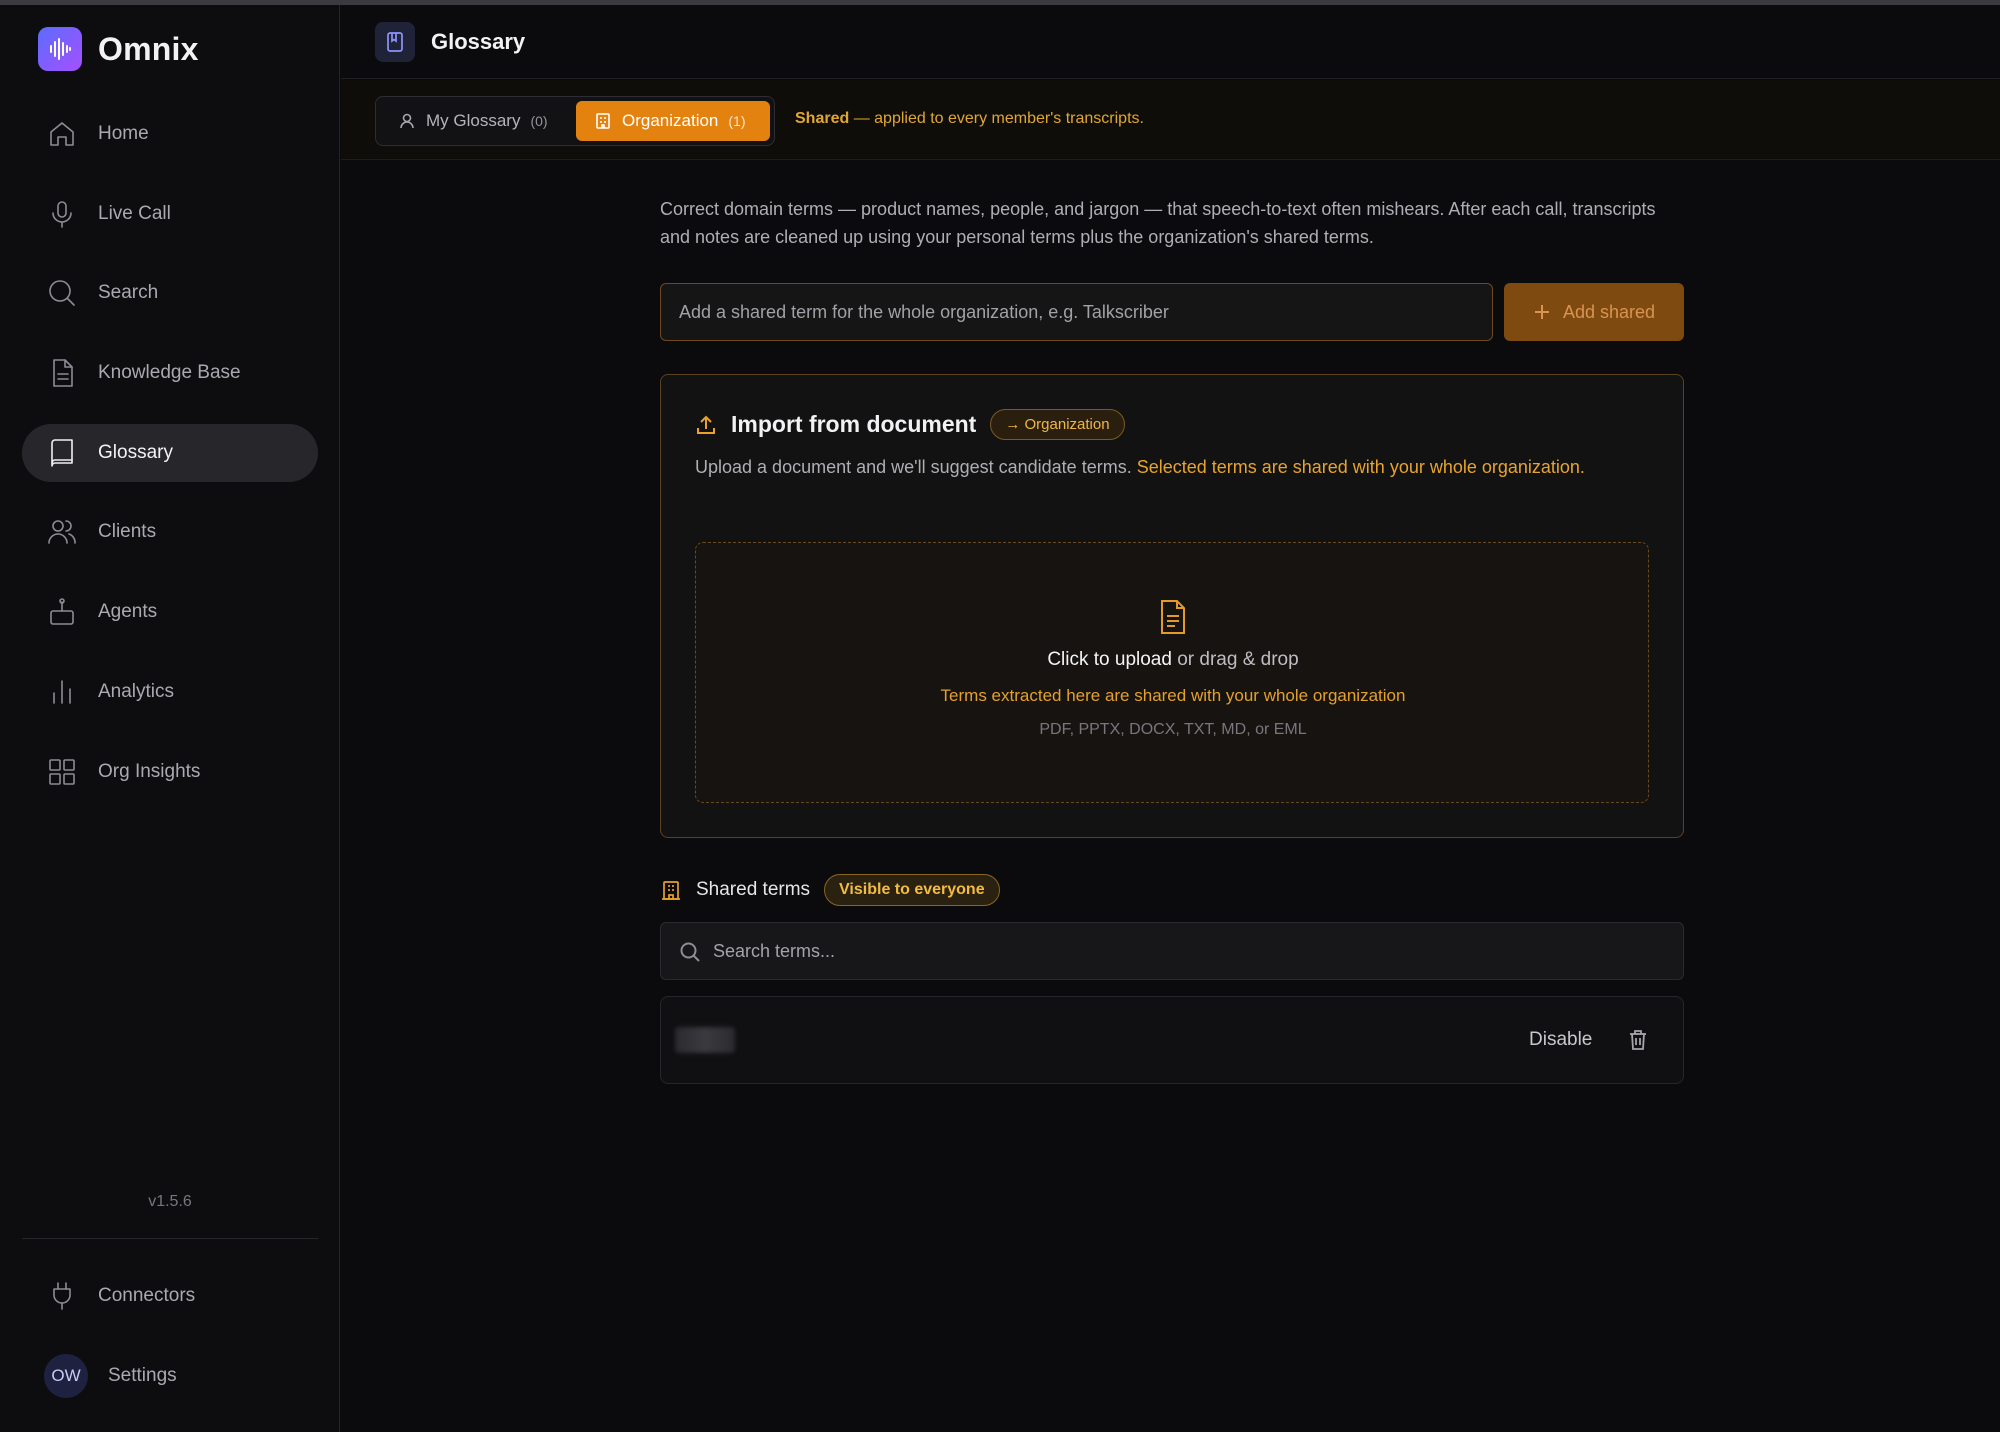 The image size is (2000, 1432). Describe the element at coordinates (1173, 617) in the screenshot. I see `file-text-icon` at that location.